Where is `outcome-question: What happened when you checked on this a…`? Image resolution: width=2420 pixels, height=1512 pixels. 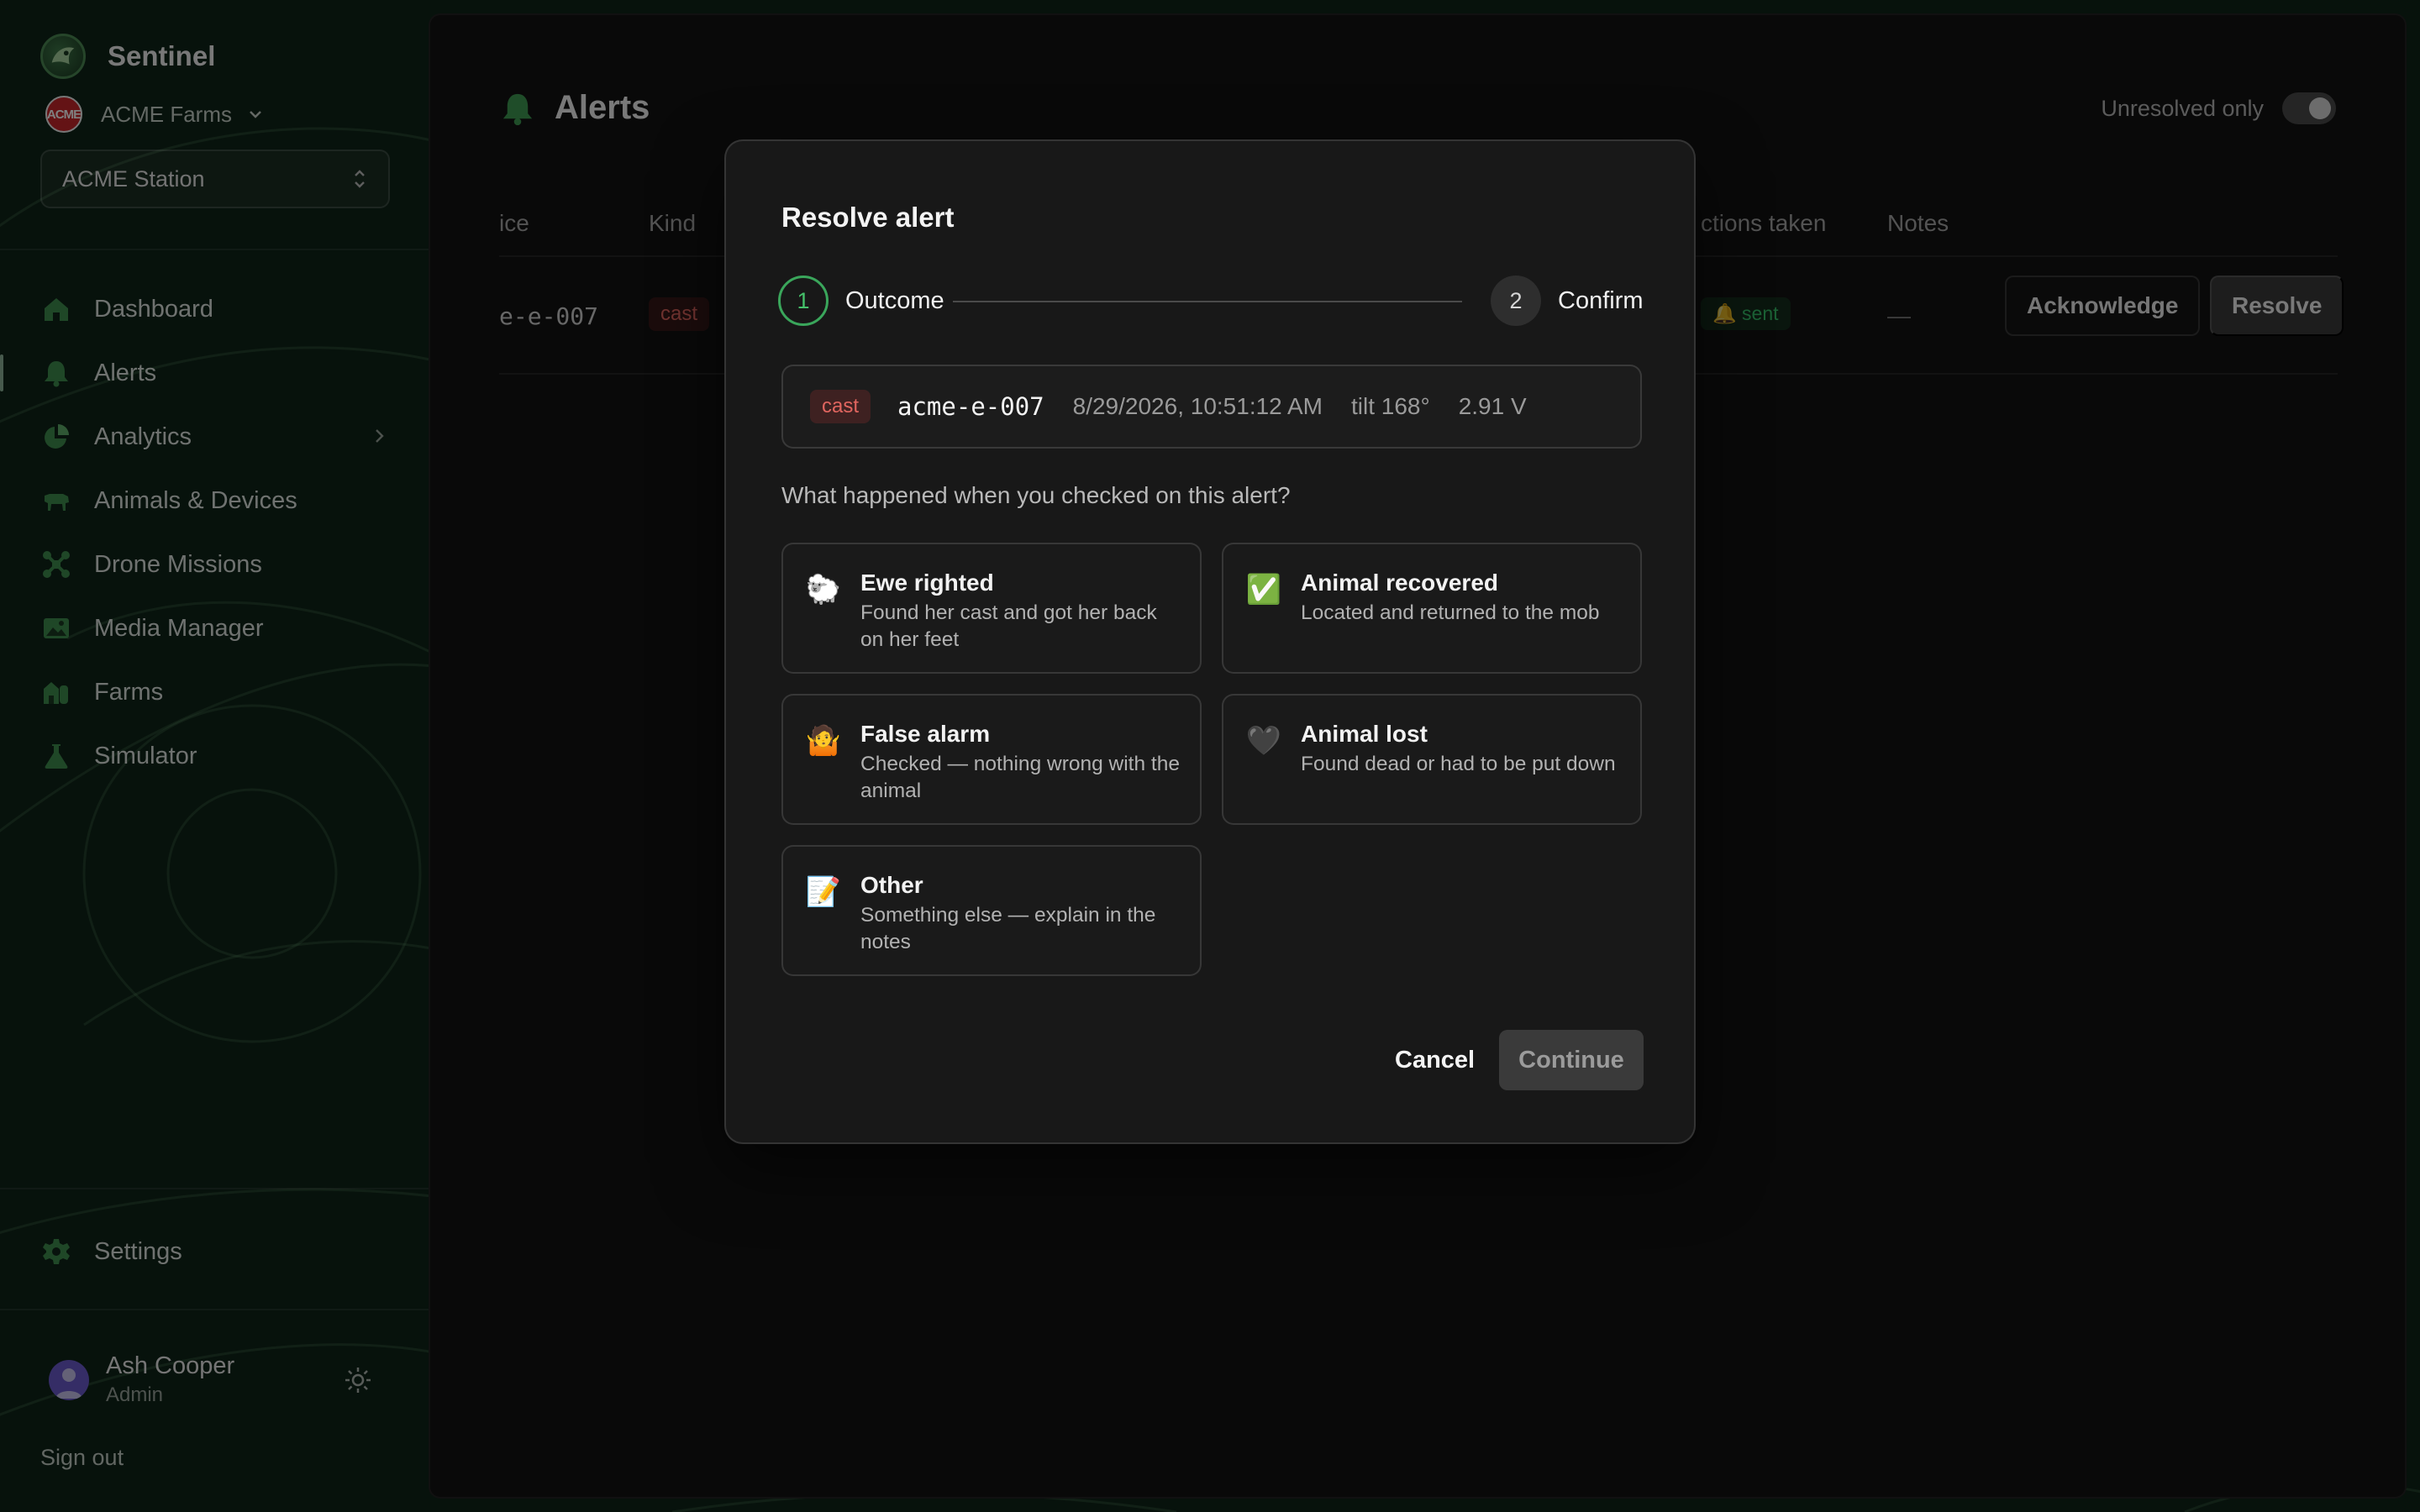 outcome-question: What happened when you checked on this a… is located at coordinates (1036, 495).